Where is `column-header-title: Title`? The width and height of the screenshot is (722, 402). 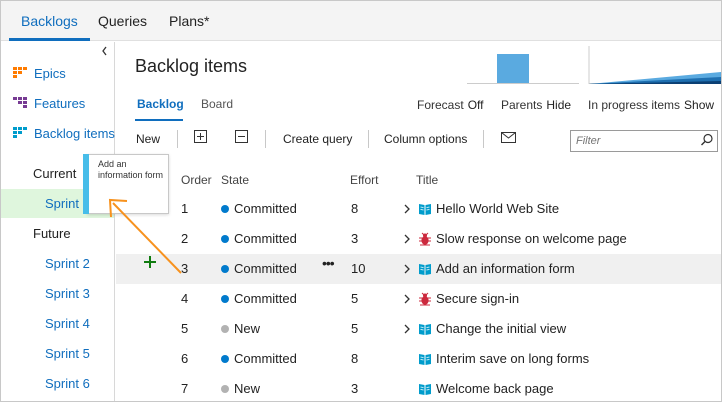 column-header-title: Title is located at coordinates (427, 180).